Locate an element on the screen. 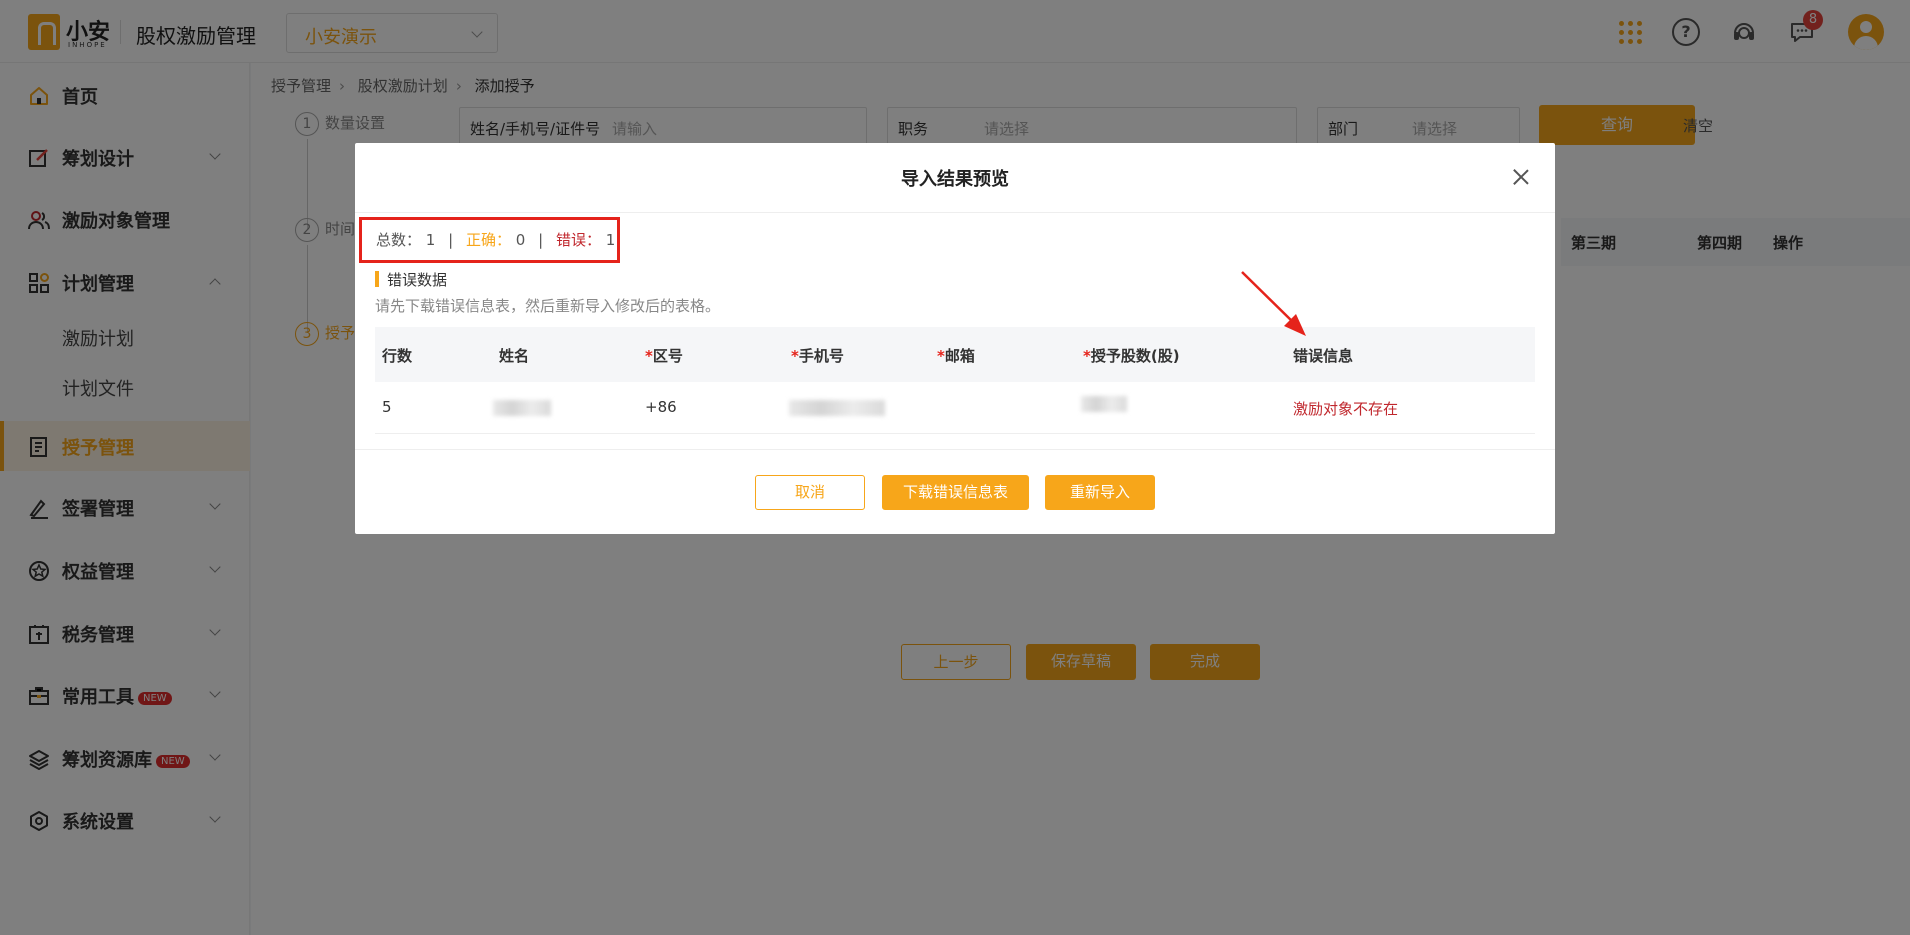  import-summary: 总数： 1 | 正确： 0 | 错误： 1 is located at coordinates (489, 240).